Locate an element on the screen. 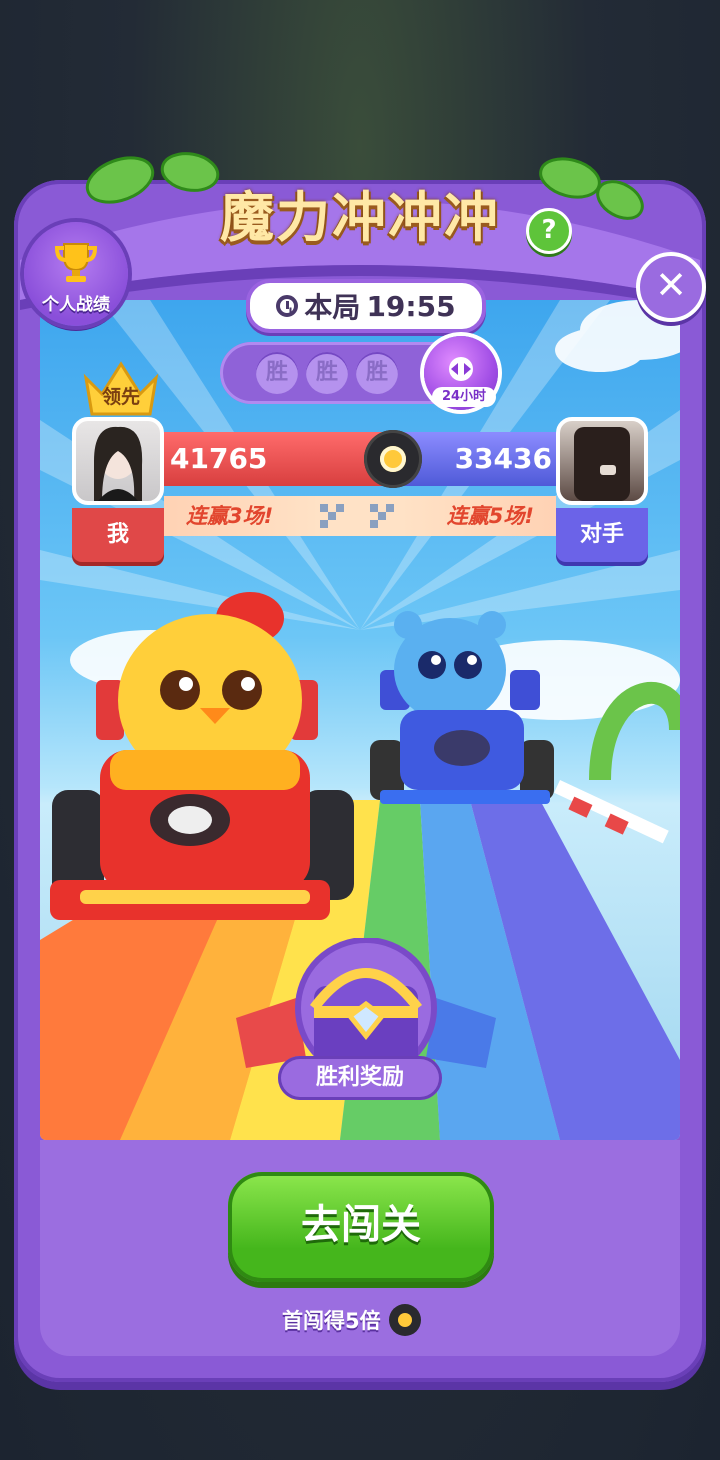  timer-prefix: 本局 is located at coordinates (332, 307).